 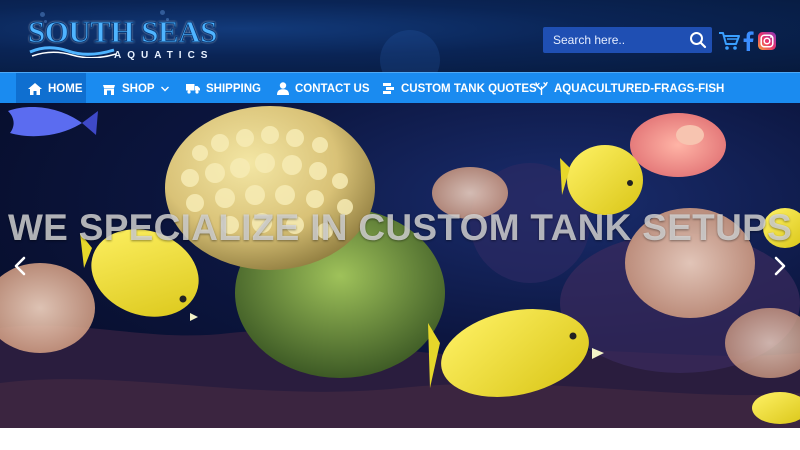 I want to click on search-input, so click(x=613, y=40).